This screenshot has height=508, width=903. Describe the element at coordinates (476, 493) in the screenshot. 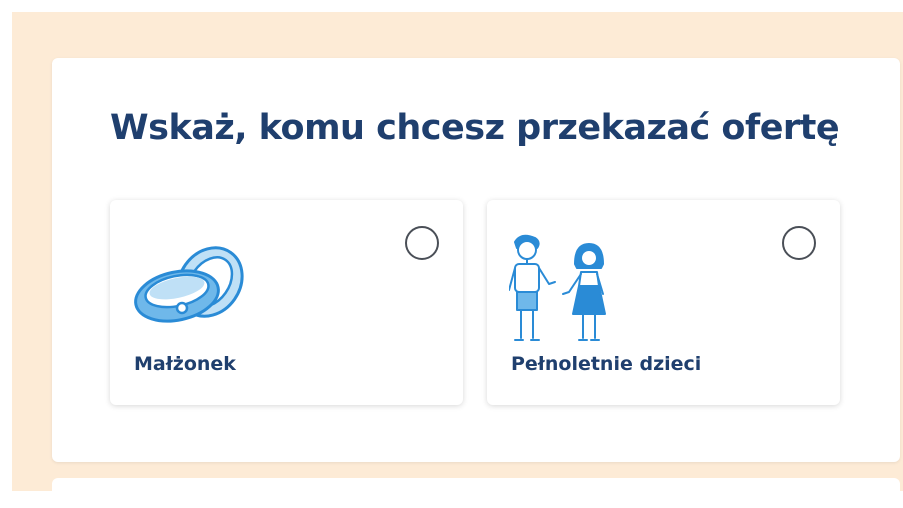

I see `next-section-card` at that location.